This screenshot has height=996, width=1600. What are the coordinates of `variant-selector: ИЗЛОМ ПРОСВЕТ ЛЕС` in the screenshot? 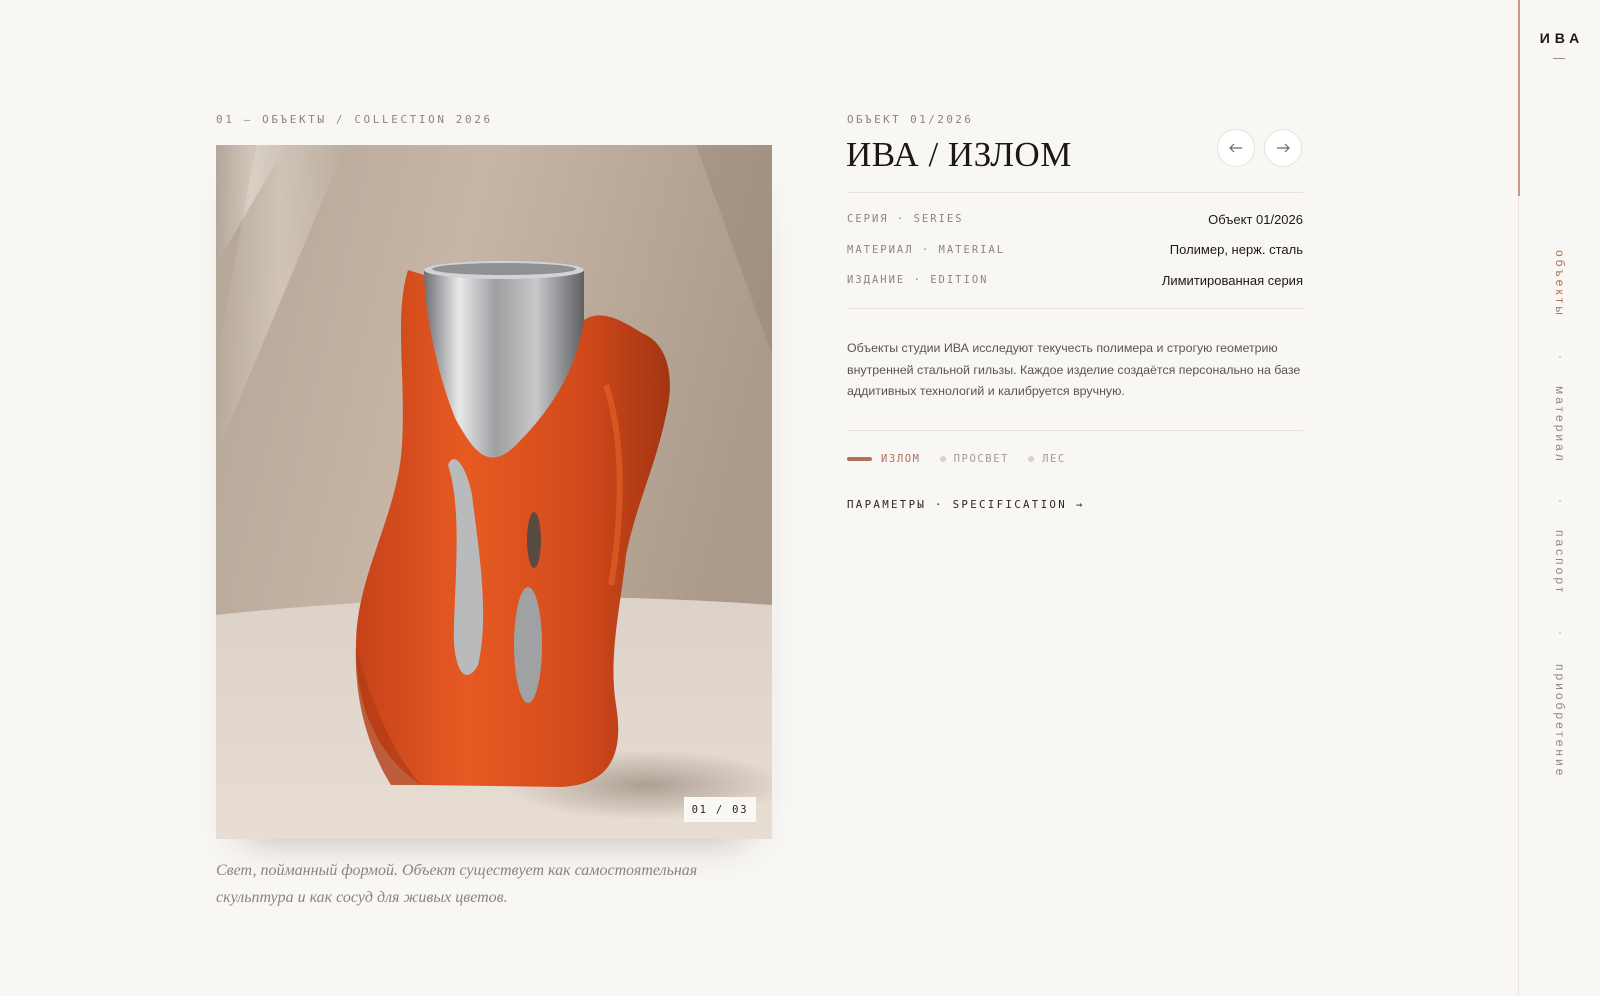 It's located at (956, 459).